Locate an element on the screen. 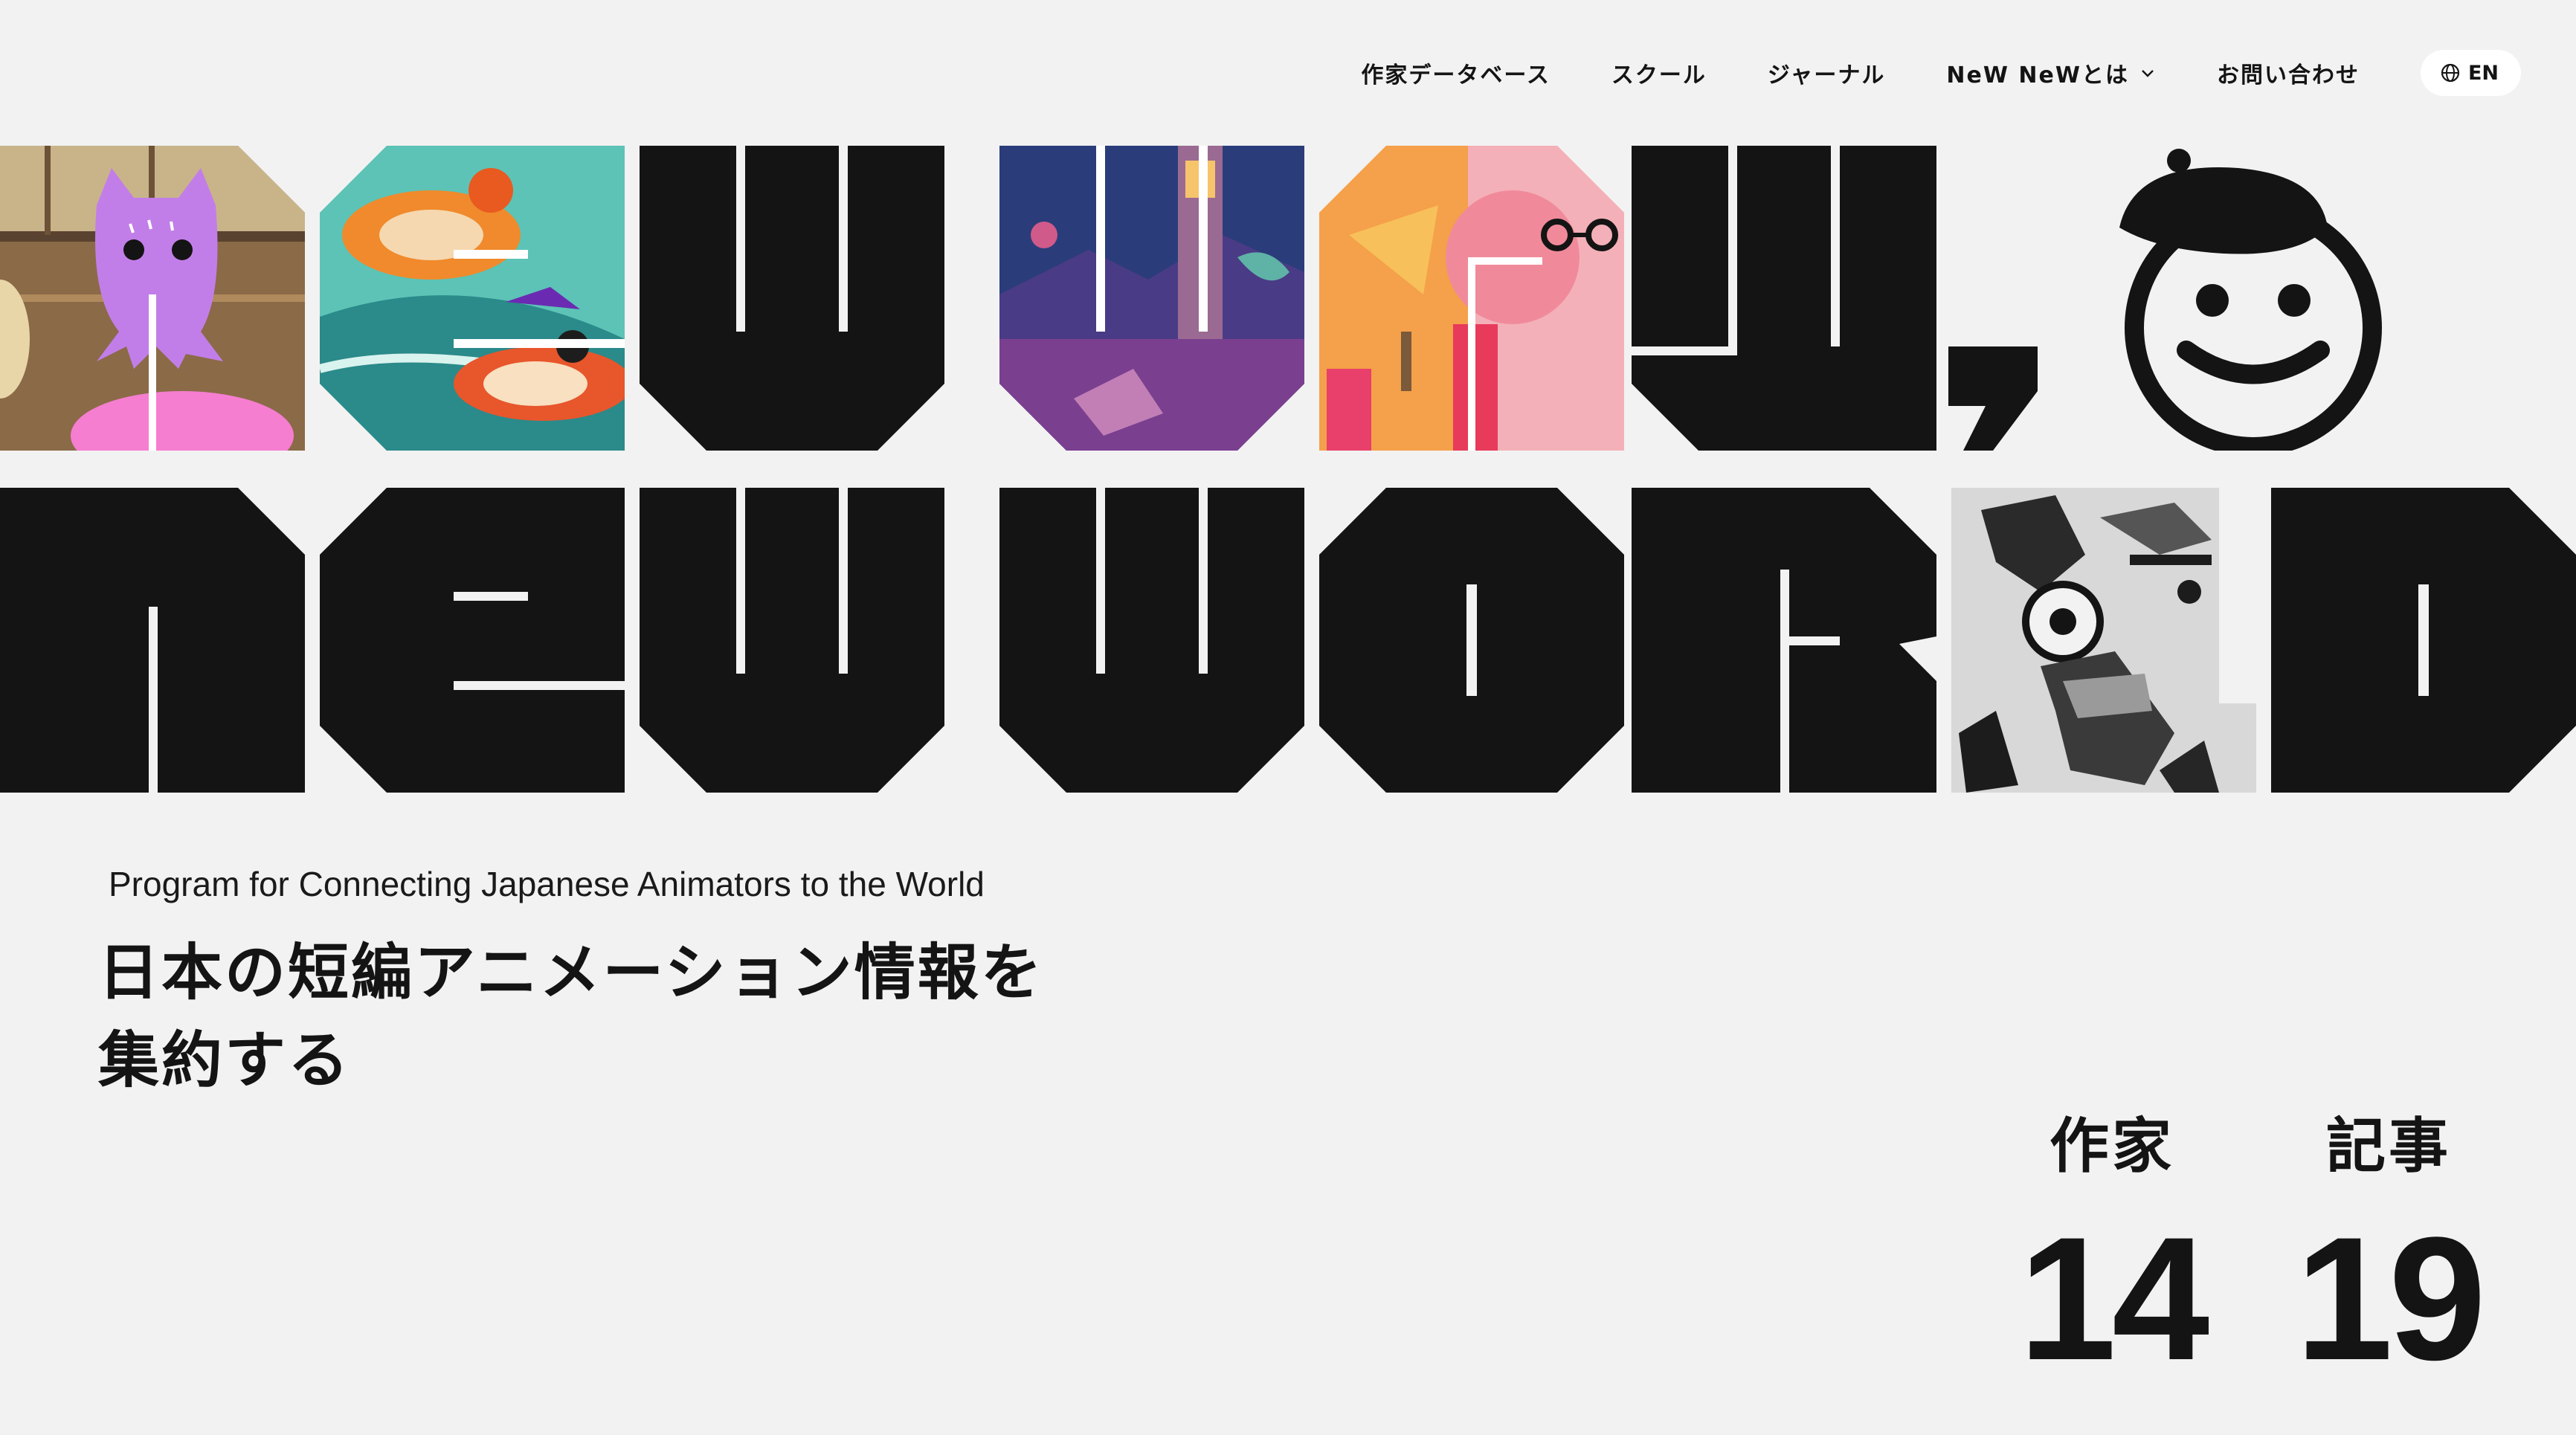  comma-glyph is located at coordinates (1993, 405).